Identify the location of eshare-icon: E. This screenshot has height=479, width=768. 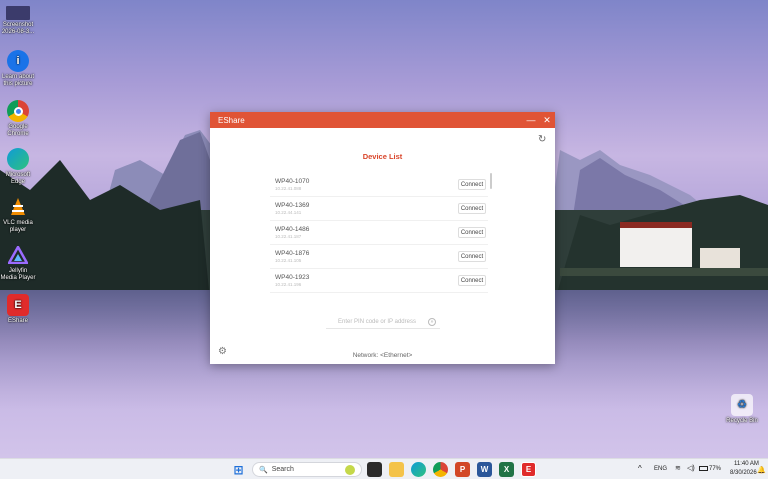
(18, 305).